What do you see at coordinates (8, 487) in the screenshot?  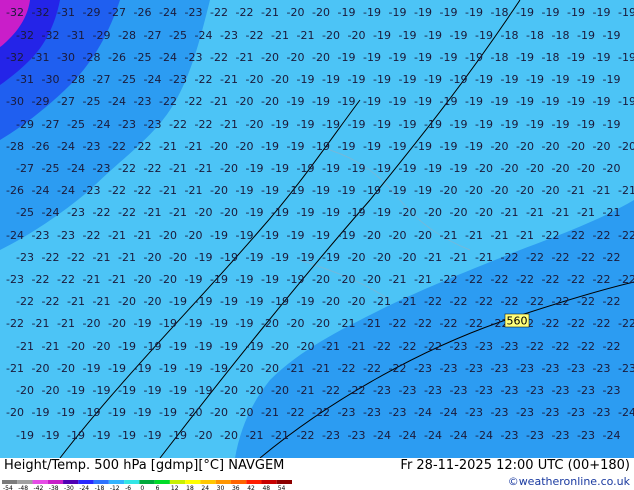 I see `scale-label: -54` at bounding box center [8, 487].